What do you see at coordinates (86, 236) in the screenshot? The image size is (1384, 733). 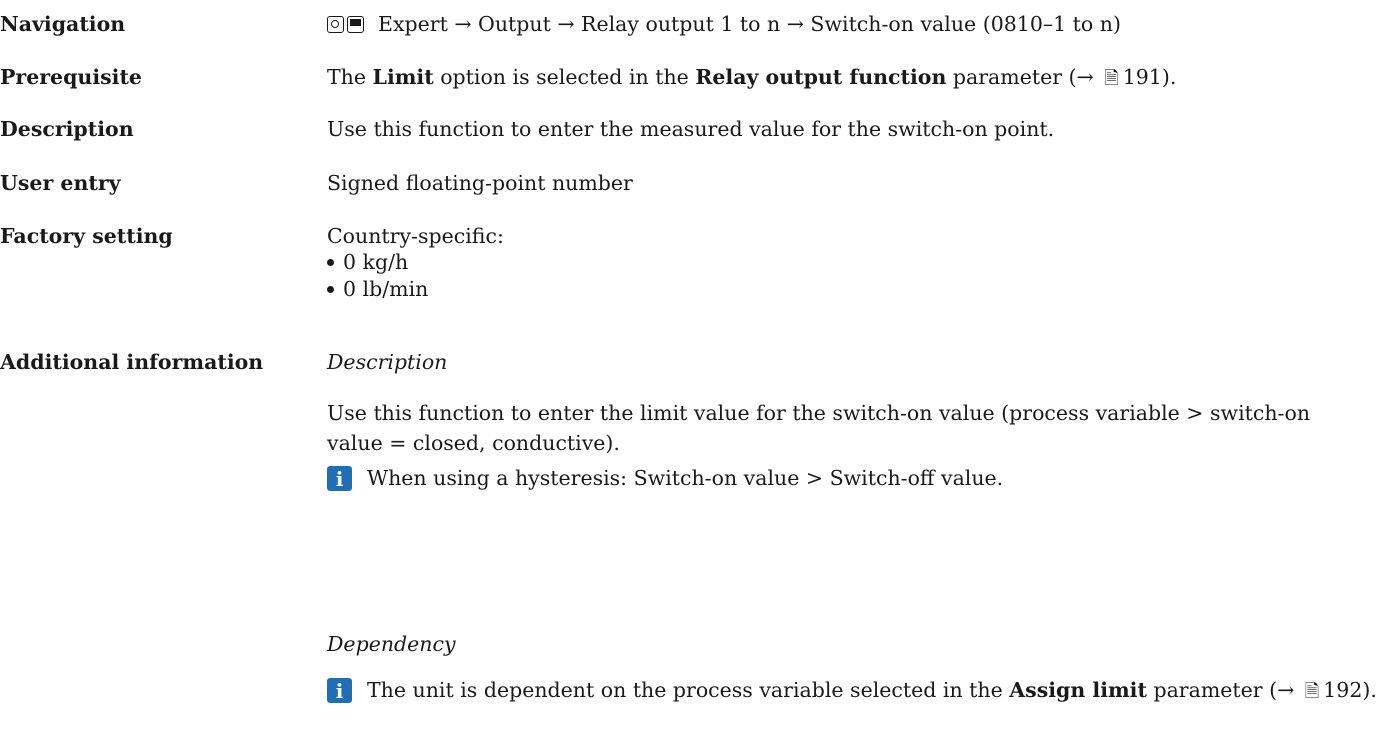 I see `factory-setting-label: Factory setting` at bounding box center [86, 236].